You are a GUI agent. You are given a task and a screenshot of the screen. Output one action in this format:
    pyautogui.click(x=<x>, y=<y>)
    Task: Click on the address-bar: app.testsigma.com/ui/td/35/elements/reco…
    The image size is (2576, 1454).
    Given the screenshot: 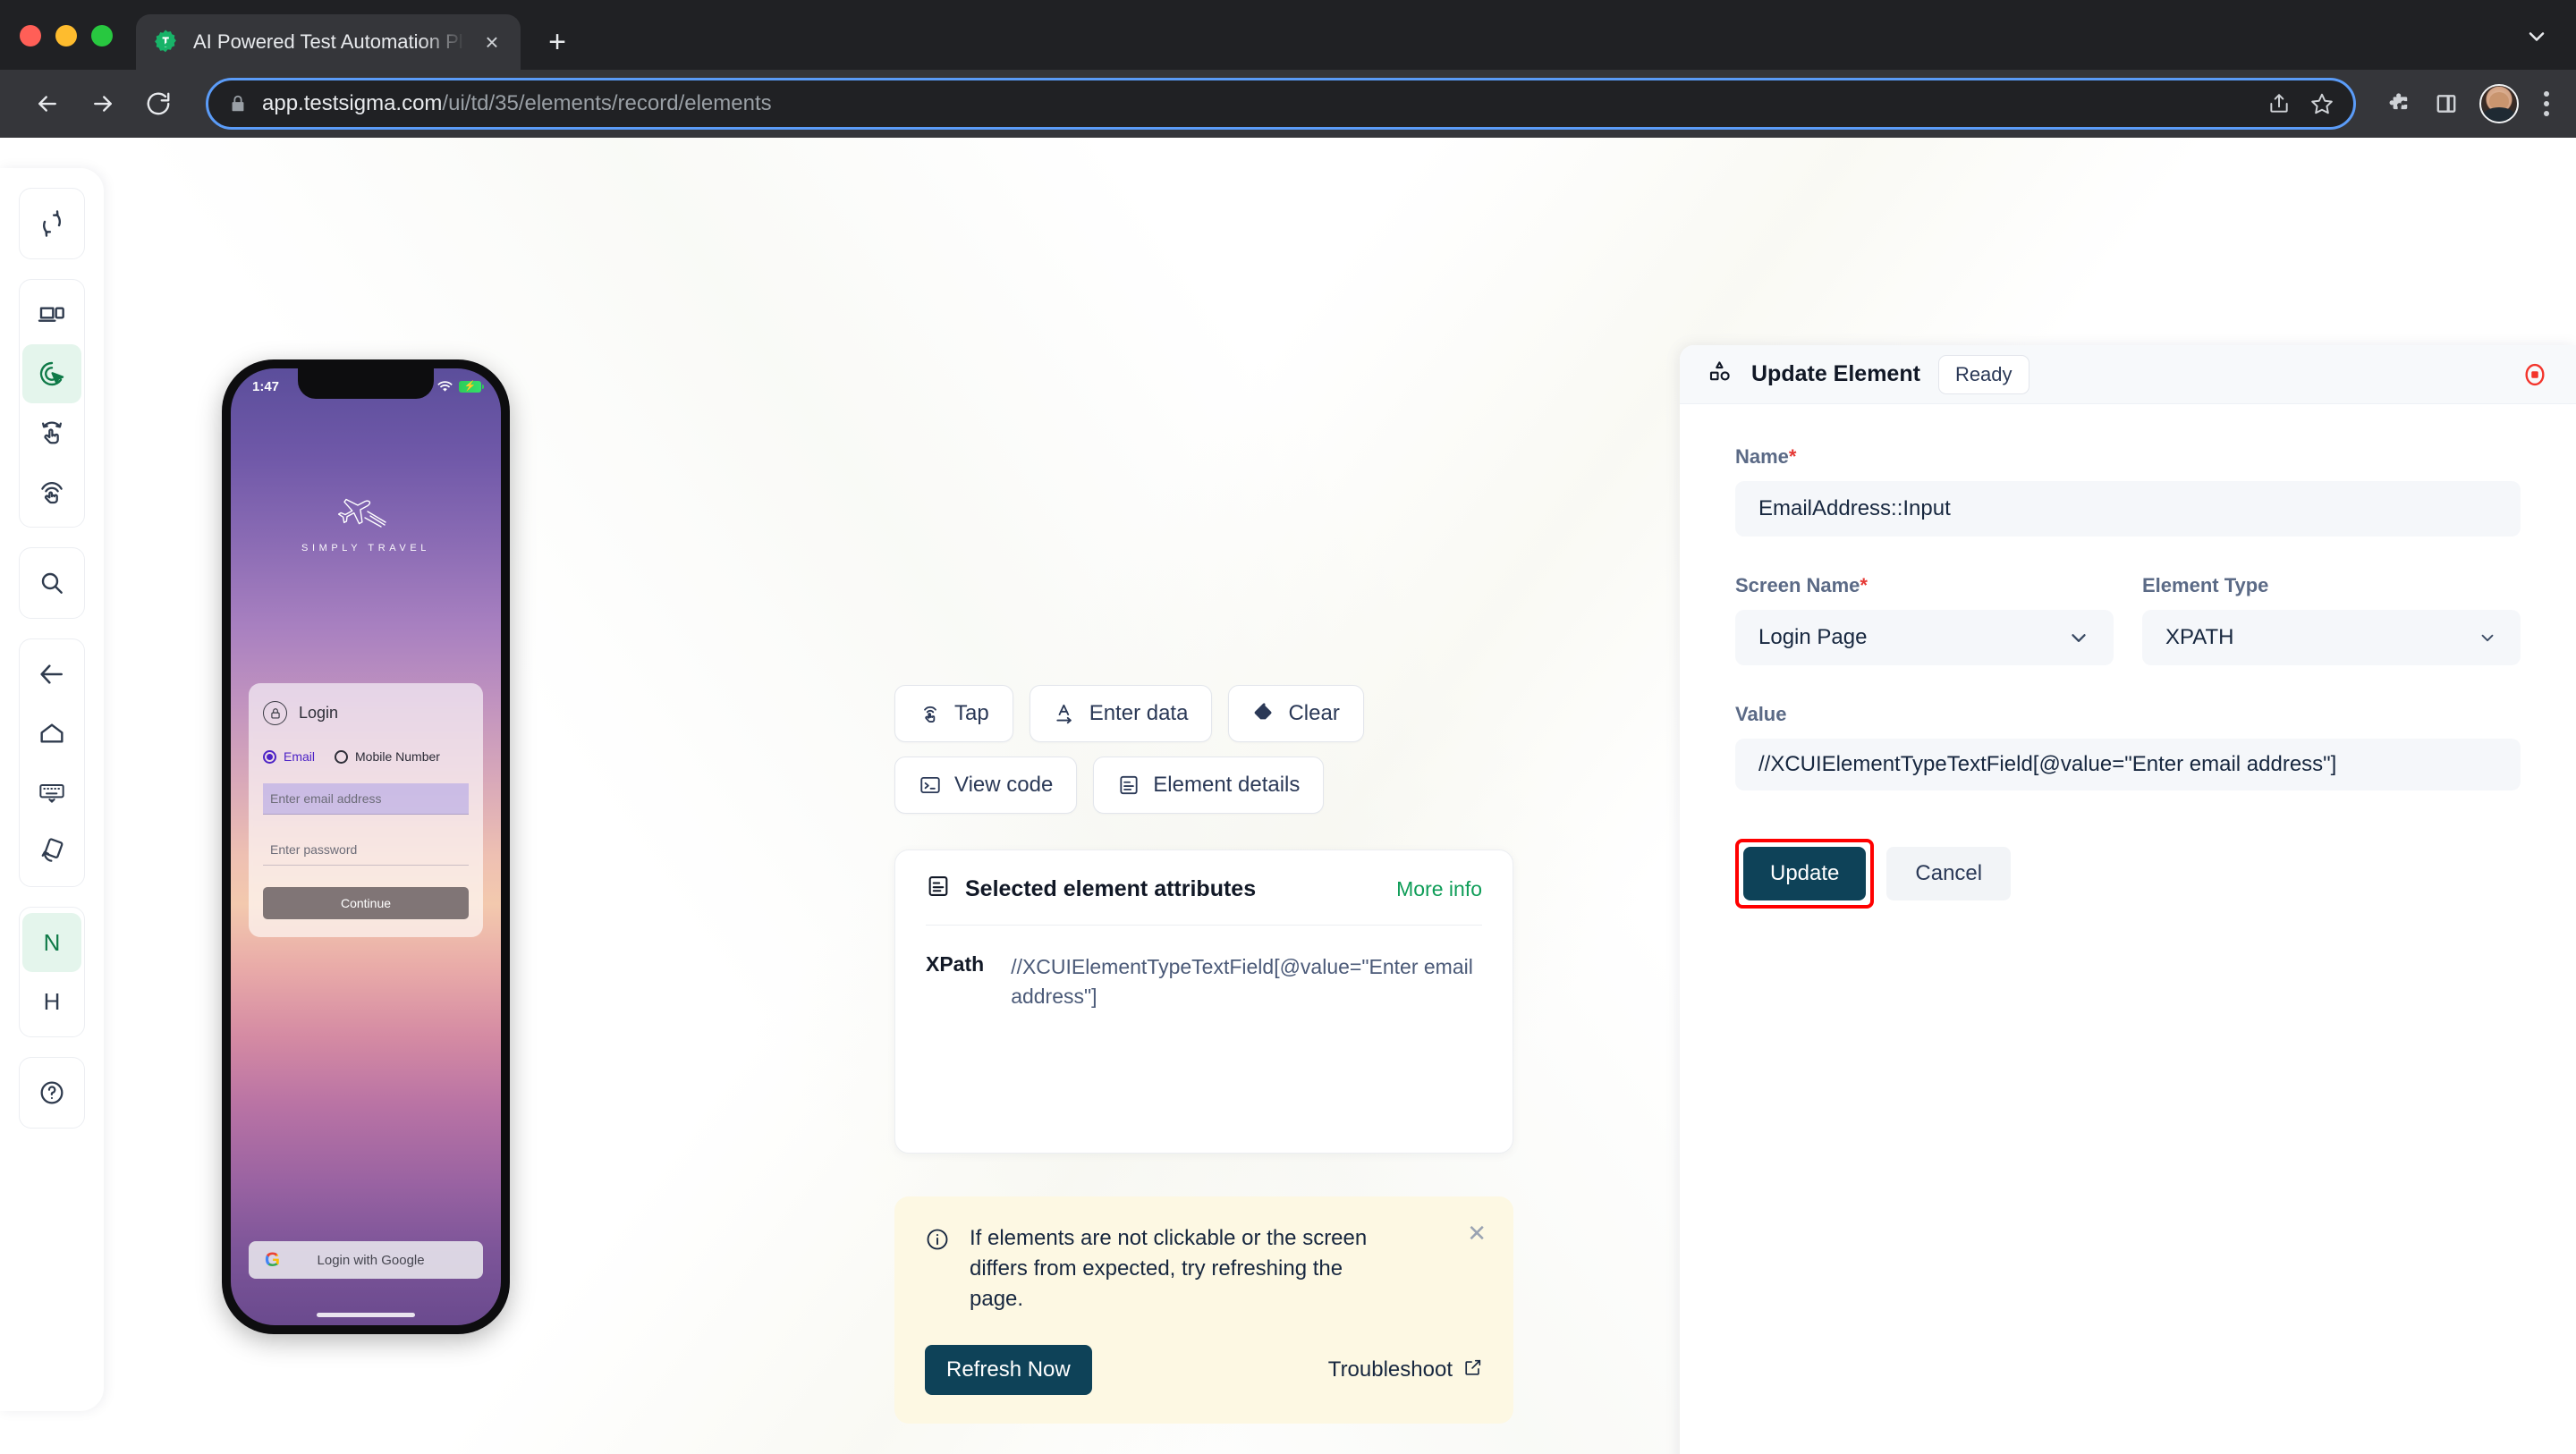 What is the action you would take?
    pyautogui.click(x=1281, y=104)
    